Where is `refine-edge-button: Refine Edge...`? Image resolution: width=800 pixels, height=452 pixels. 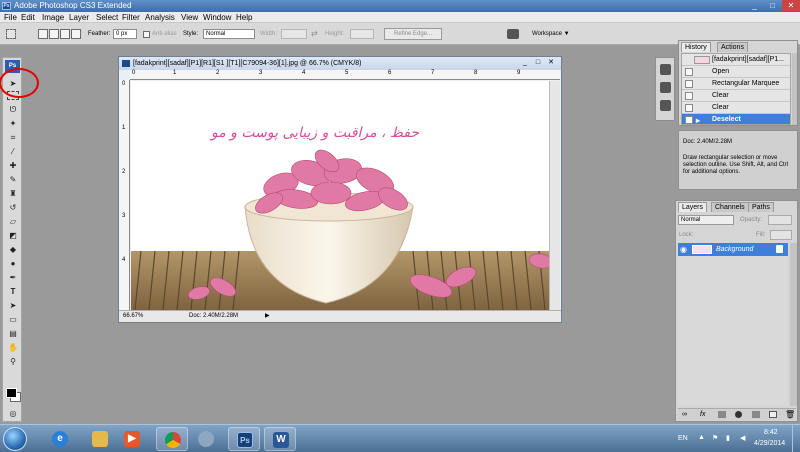
refine-edge-button: Refine Edge... is located at coordinates (413, 34).